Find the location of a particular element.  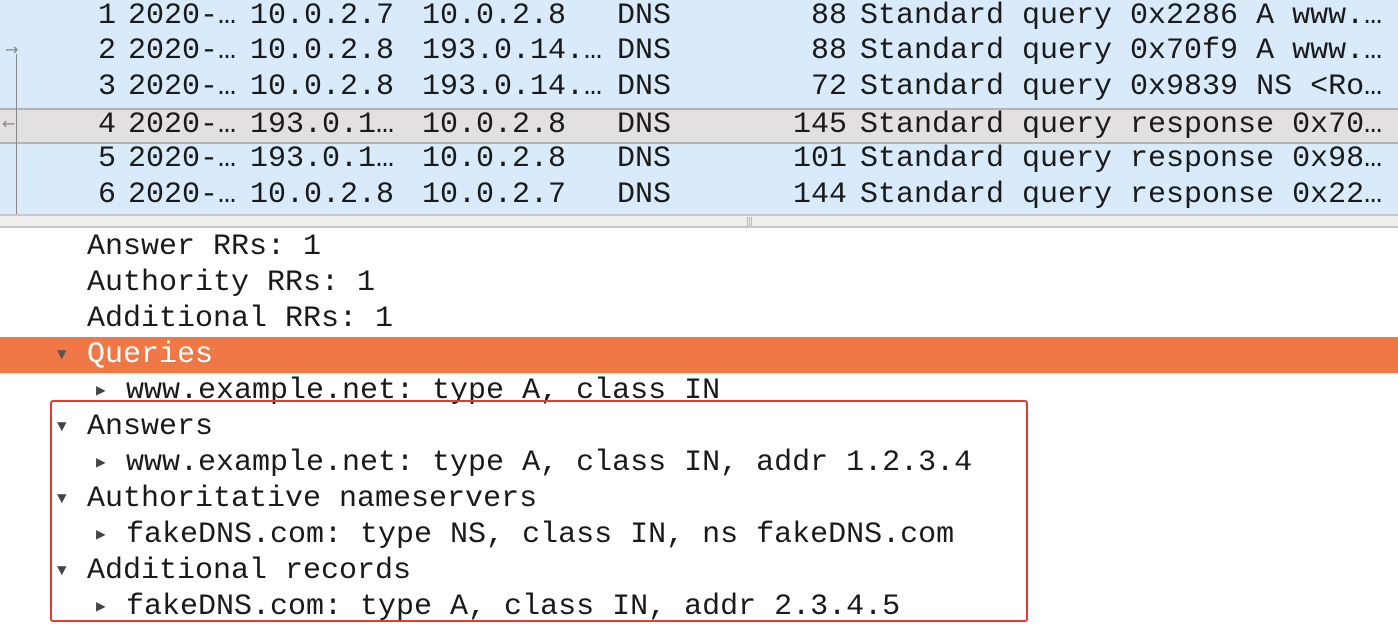

detail-row: ▼ Queries is located at coordinates (699, 355).